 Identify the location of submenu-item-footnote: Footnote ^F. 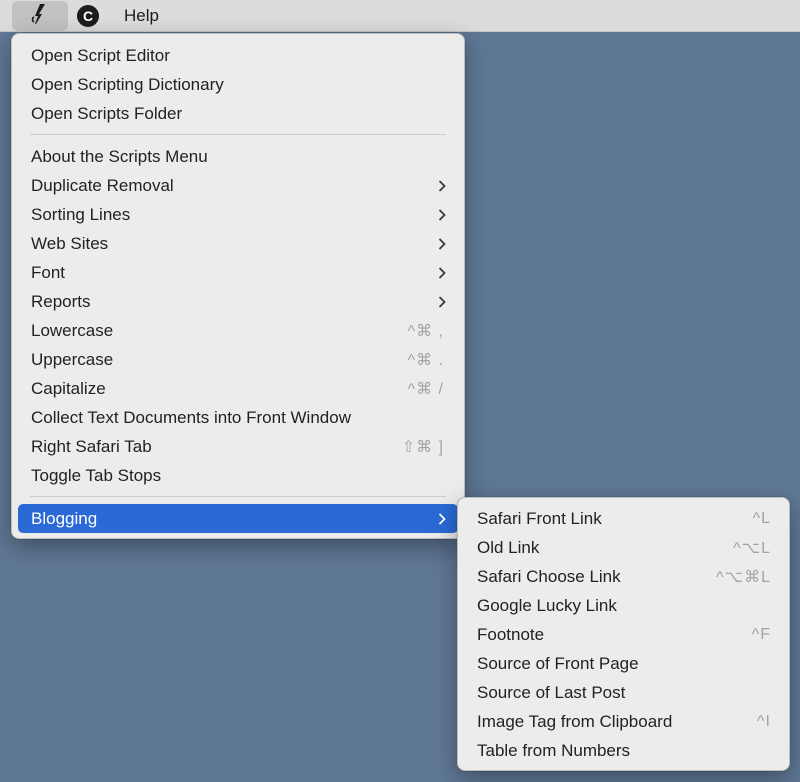
(623, 634).